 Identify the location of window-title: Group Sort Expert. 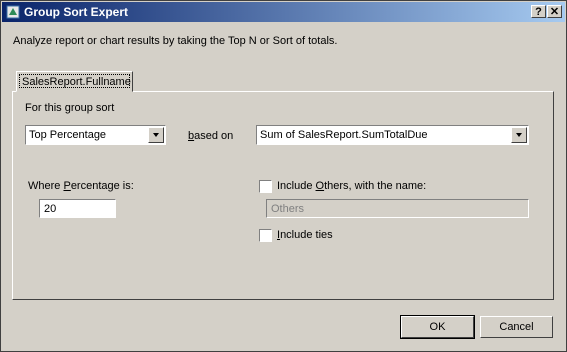
(76, 12).